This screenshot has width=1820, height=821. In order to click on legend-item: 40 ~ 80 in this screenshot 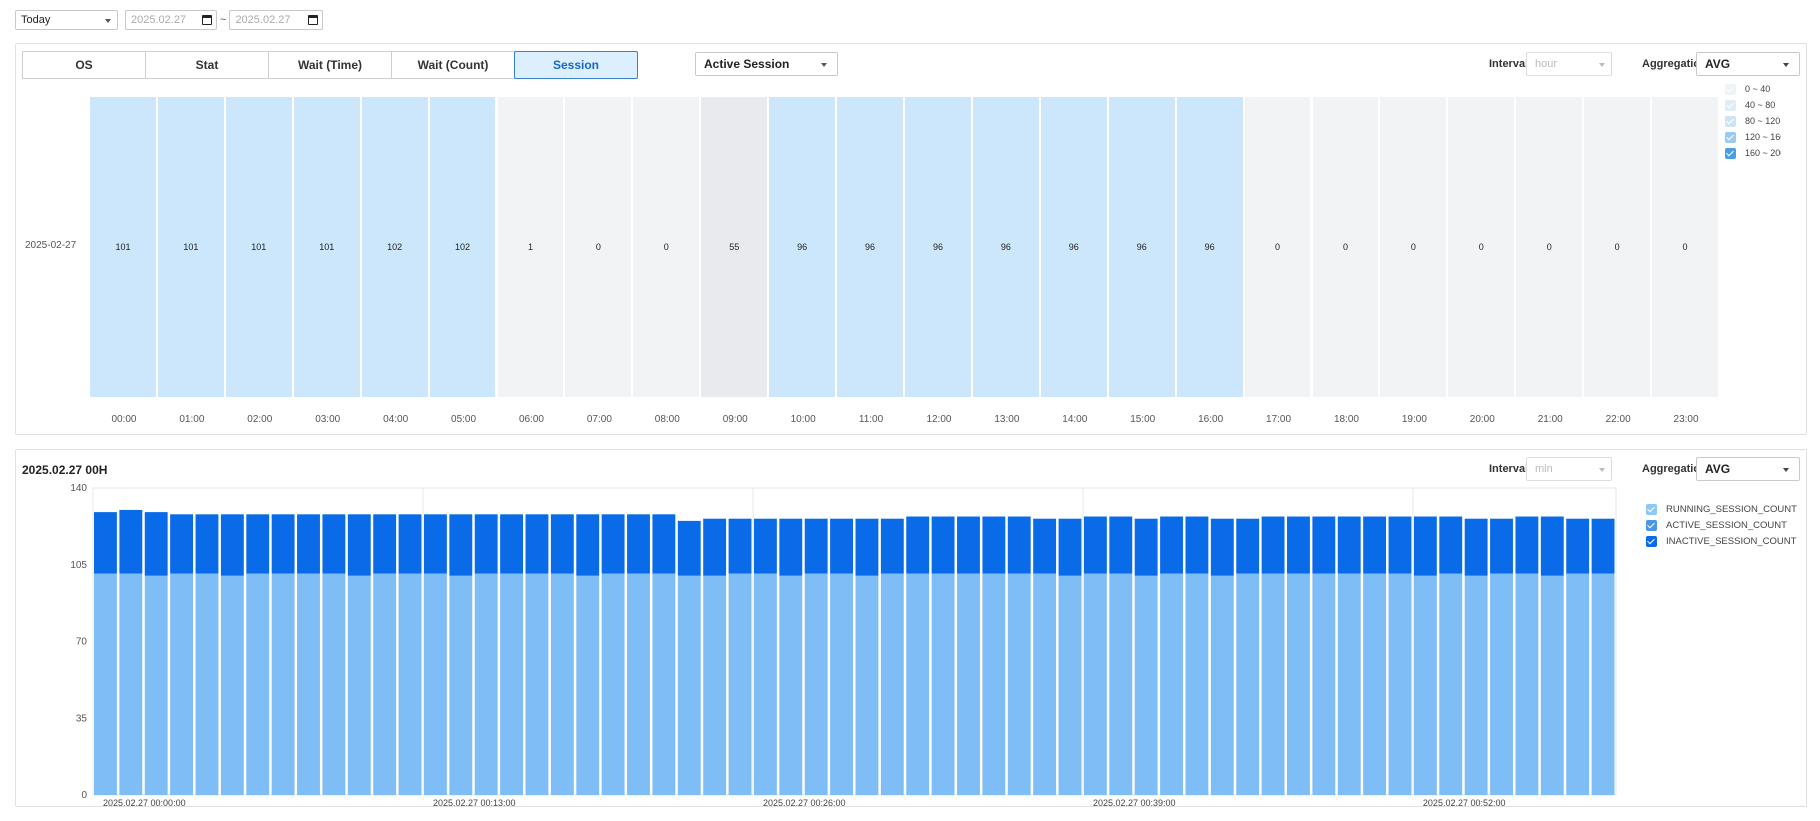, I will do `click(1753, 105)`.